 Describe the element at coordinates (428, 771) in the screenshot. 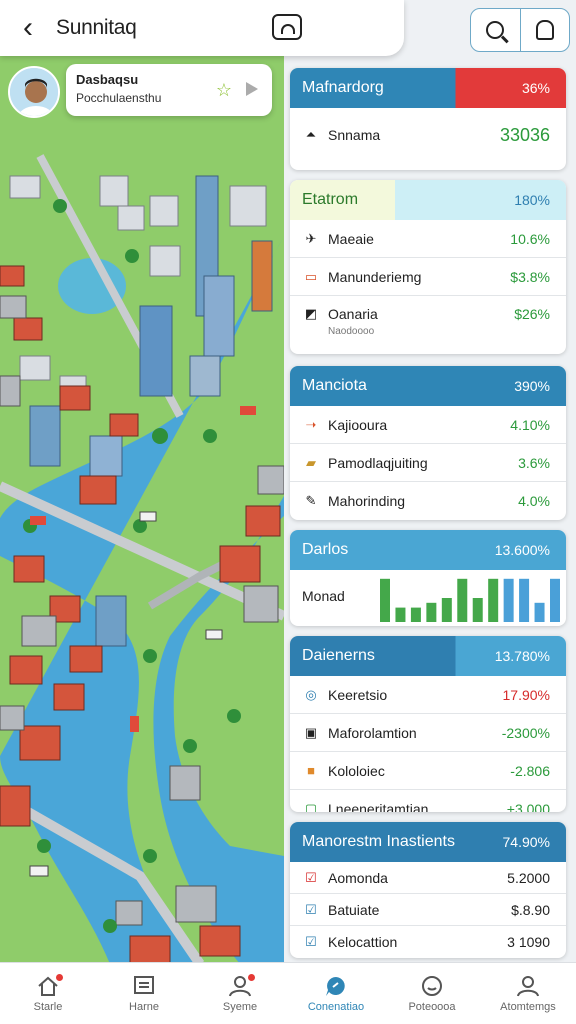

I see `list-item: ■ Kololoiec -2.806` at that location.